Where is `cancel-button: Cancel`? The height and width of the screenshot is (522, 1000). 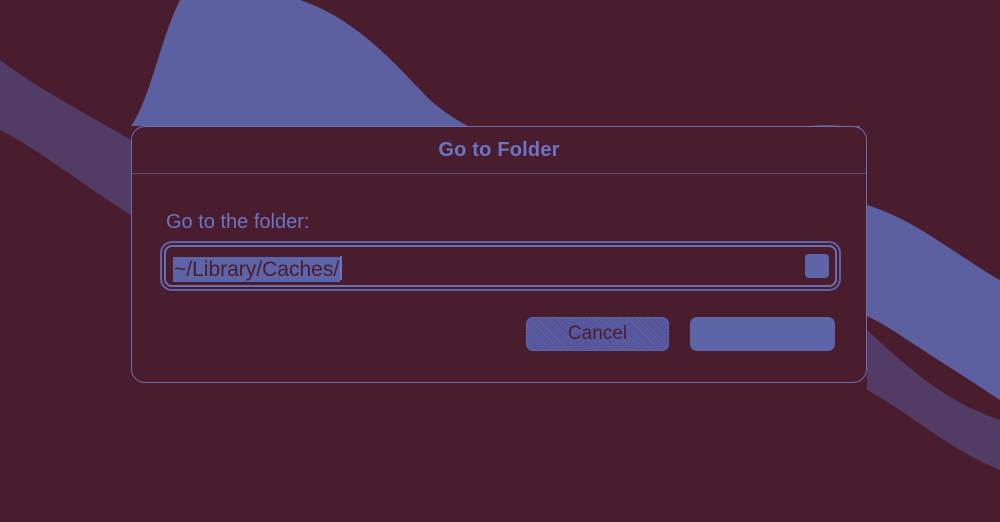
cancel-button: Cancel is located at coordinates (597, 334).